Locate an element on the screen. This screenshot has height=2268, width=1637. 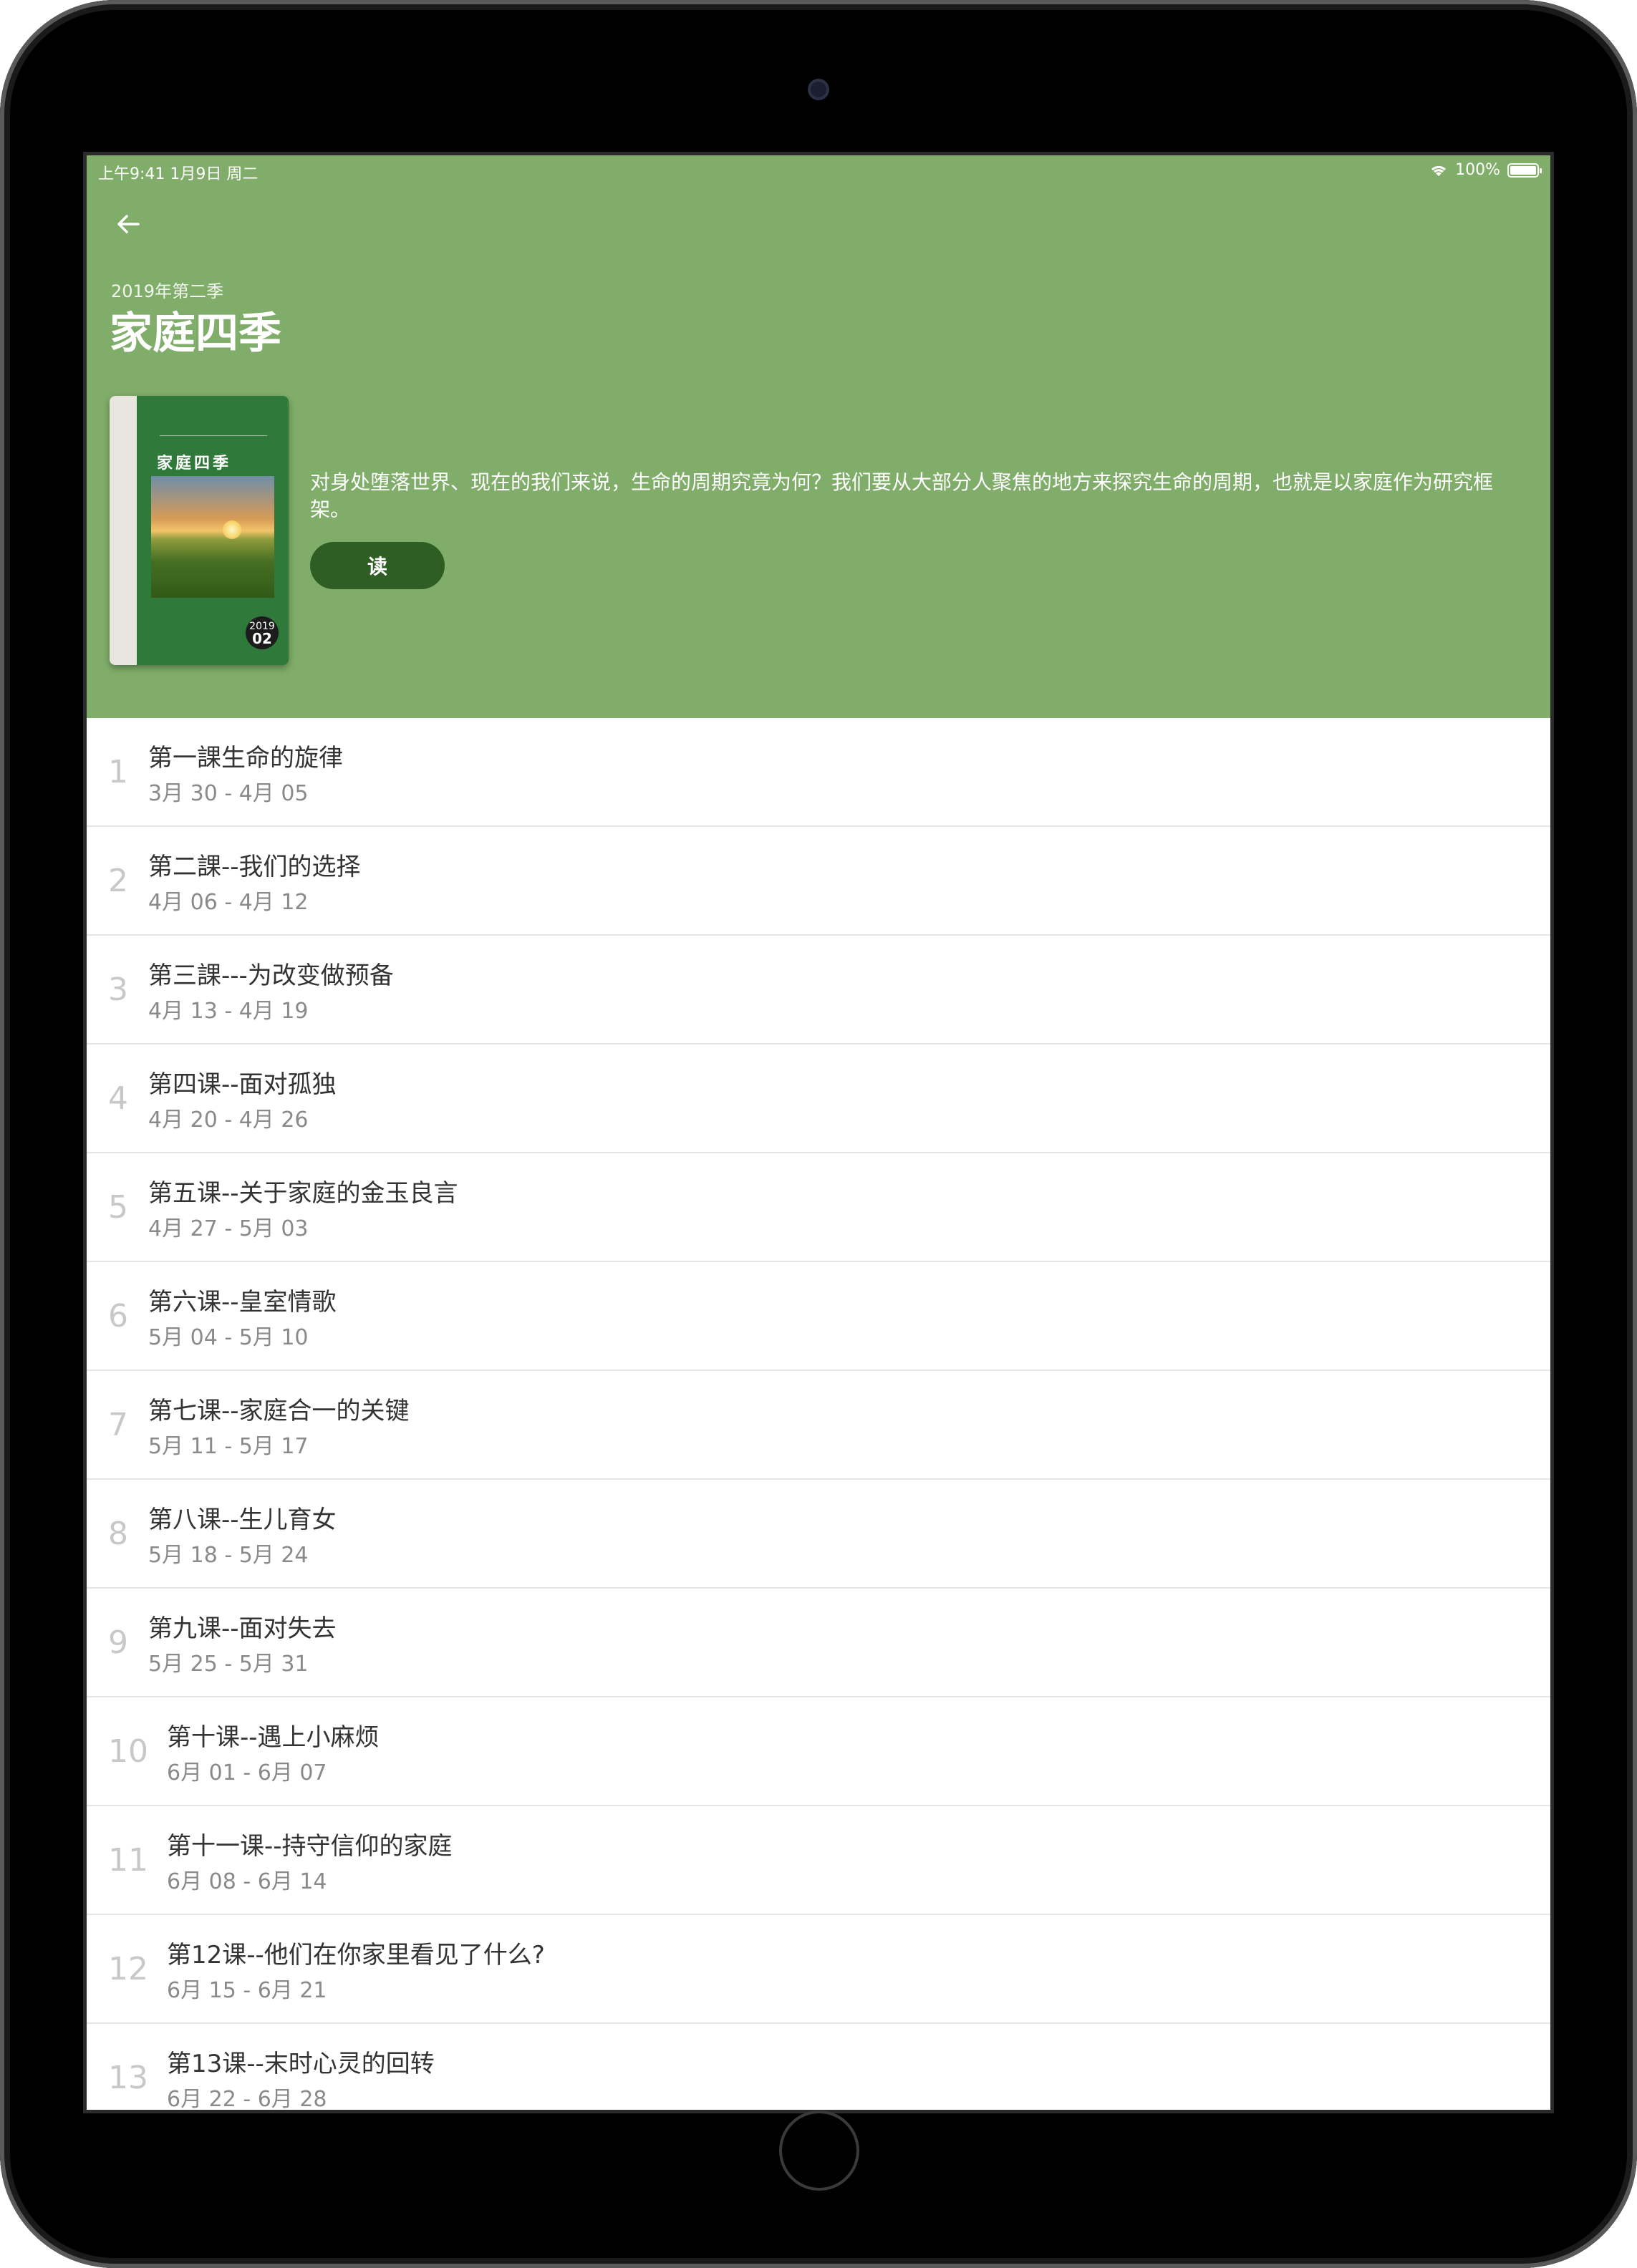
lesson-title: 第十一课--持守信仰的家庭 is located at coordinates (310, 1846).